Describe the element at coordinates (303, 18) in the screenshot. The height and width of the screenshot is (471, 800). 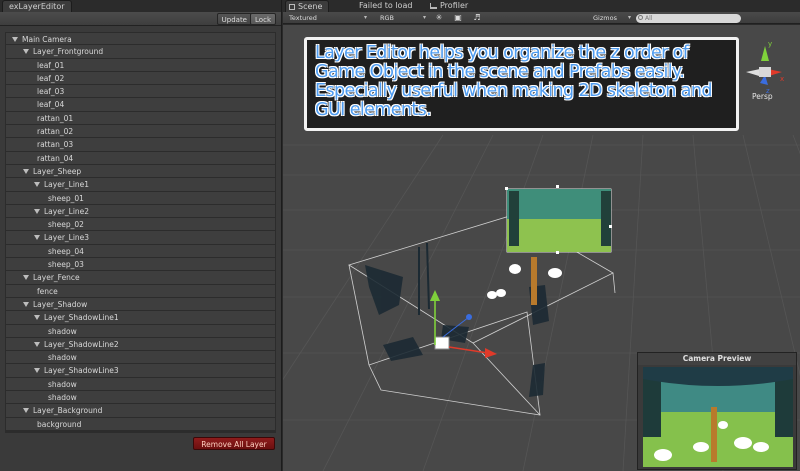
I see `render-mode-value: Textured` at that location.